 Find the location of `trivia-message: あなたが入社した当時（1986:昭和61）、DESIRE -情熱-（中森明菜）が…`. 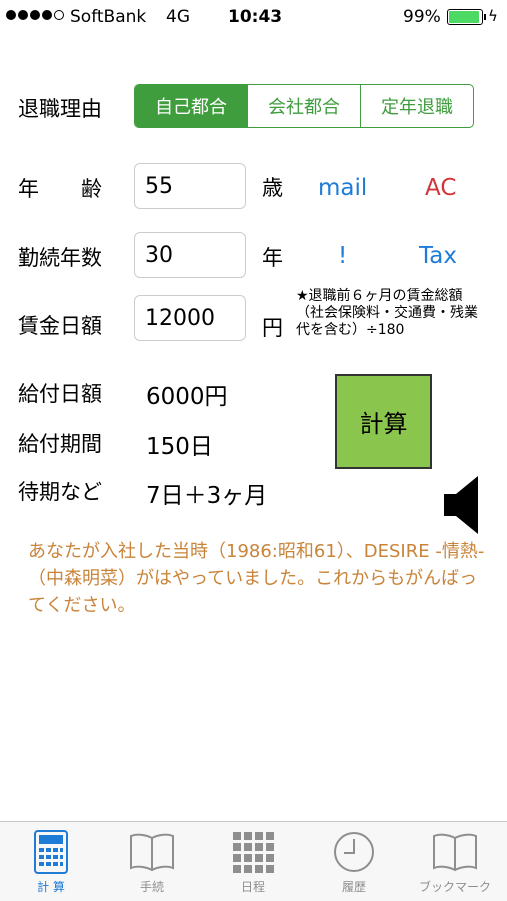

trivia-message: あなたが入社した当時（1986:昭和61）、DESIRE -情熱-（中森明菜）が… is located at coordinates (256, 578).